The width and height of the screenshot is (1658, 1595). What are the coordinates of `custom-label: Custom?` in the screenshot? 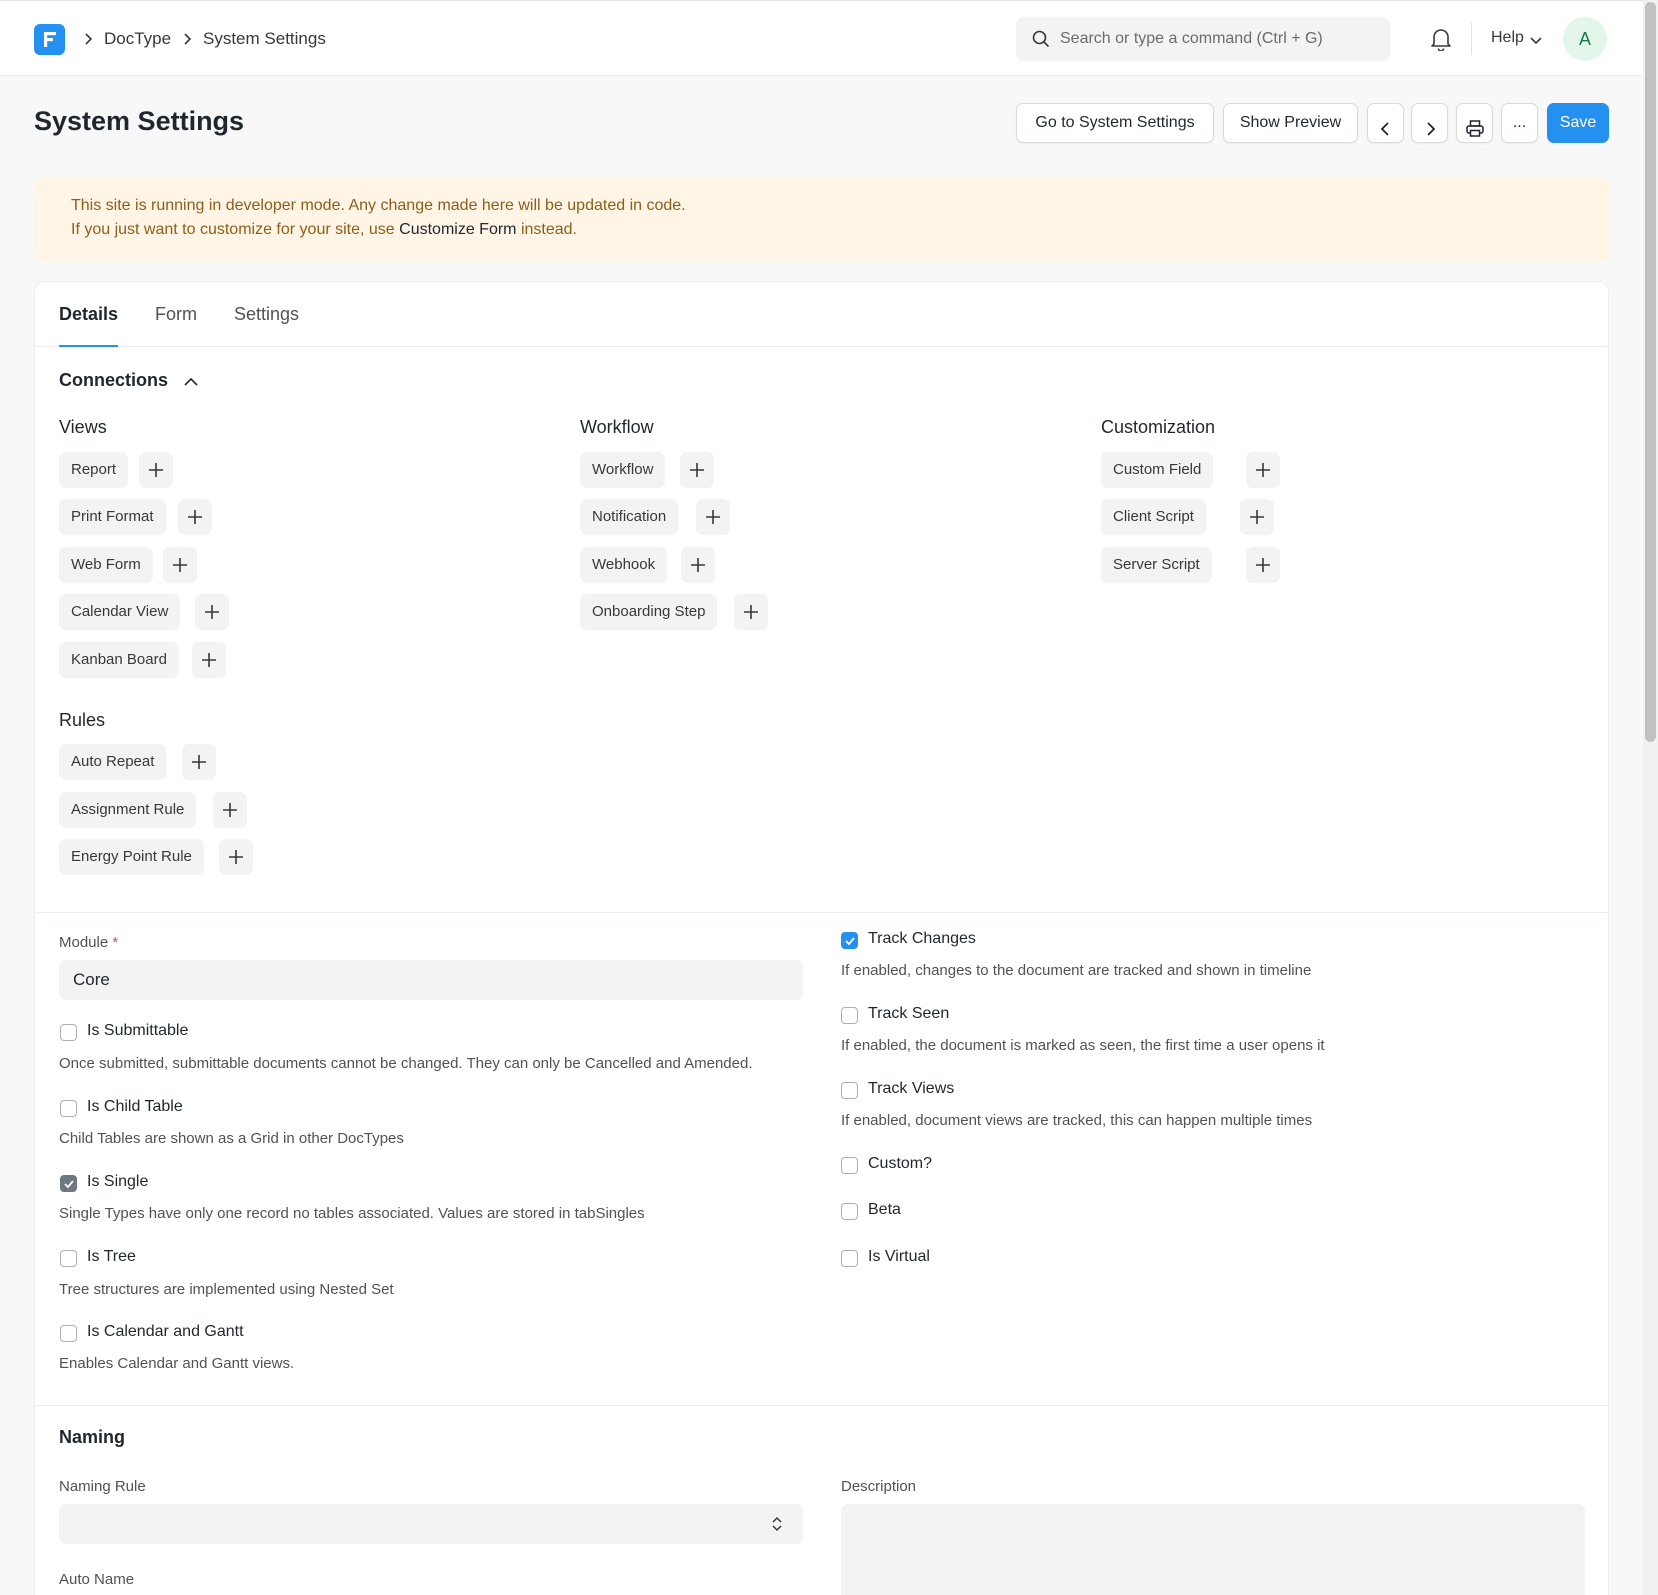 It's located at (900, 1164).